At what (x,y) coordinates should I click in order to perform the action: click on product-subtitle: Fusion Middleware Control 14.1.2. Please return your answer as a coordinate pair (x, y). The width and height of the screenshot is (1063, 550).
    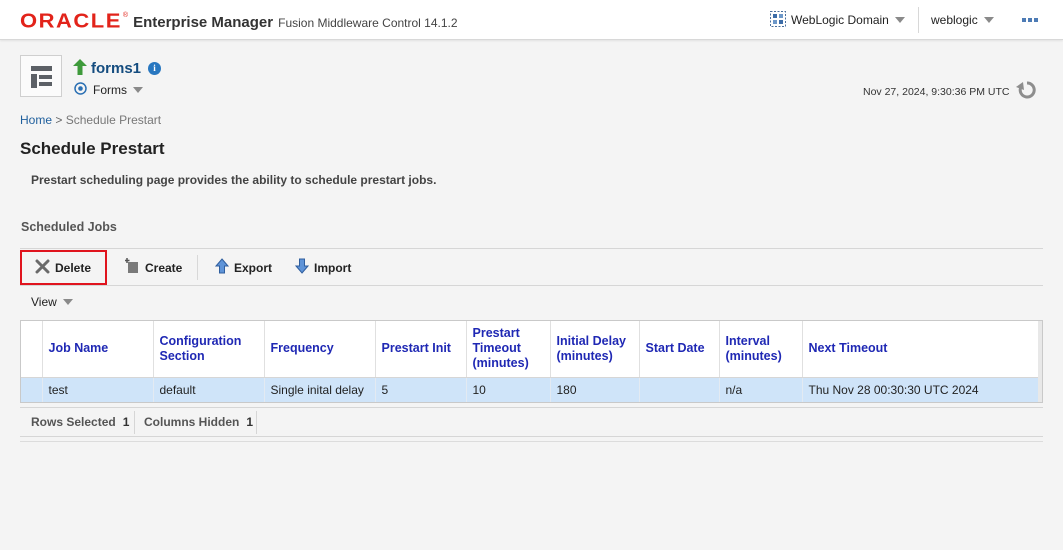
    Looking at the image, I should click on (368, 23).